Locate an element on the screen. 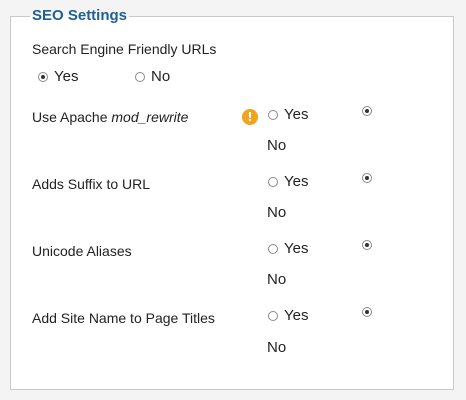  setting-label-sef-urls: Search Engine Friendly URLs is located at coordinates (124, 49).